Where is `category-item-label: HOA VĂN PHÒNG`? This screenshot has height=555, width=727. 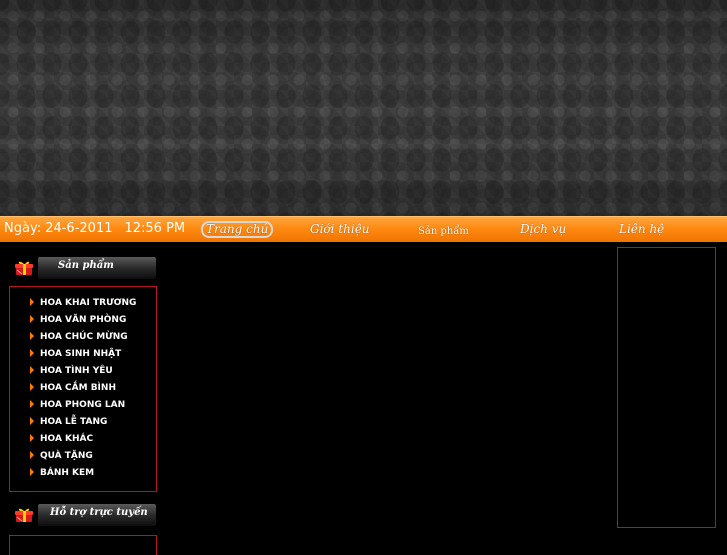
category-item-label: HOA VĂN PHÒNG is located at coordinates (83, 320).